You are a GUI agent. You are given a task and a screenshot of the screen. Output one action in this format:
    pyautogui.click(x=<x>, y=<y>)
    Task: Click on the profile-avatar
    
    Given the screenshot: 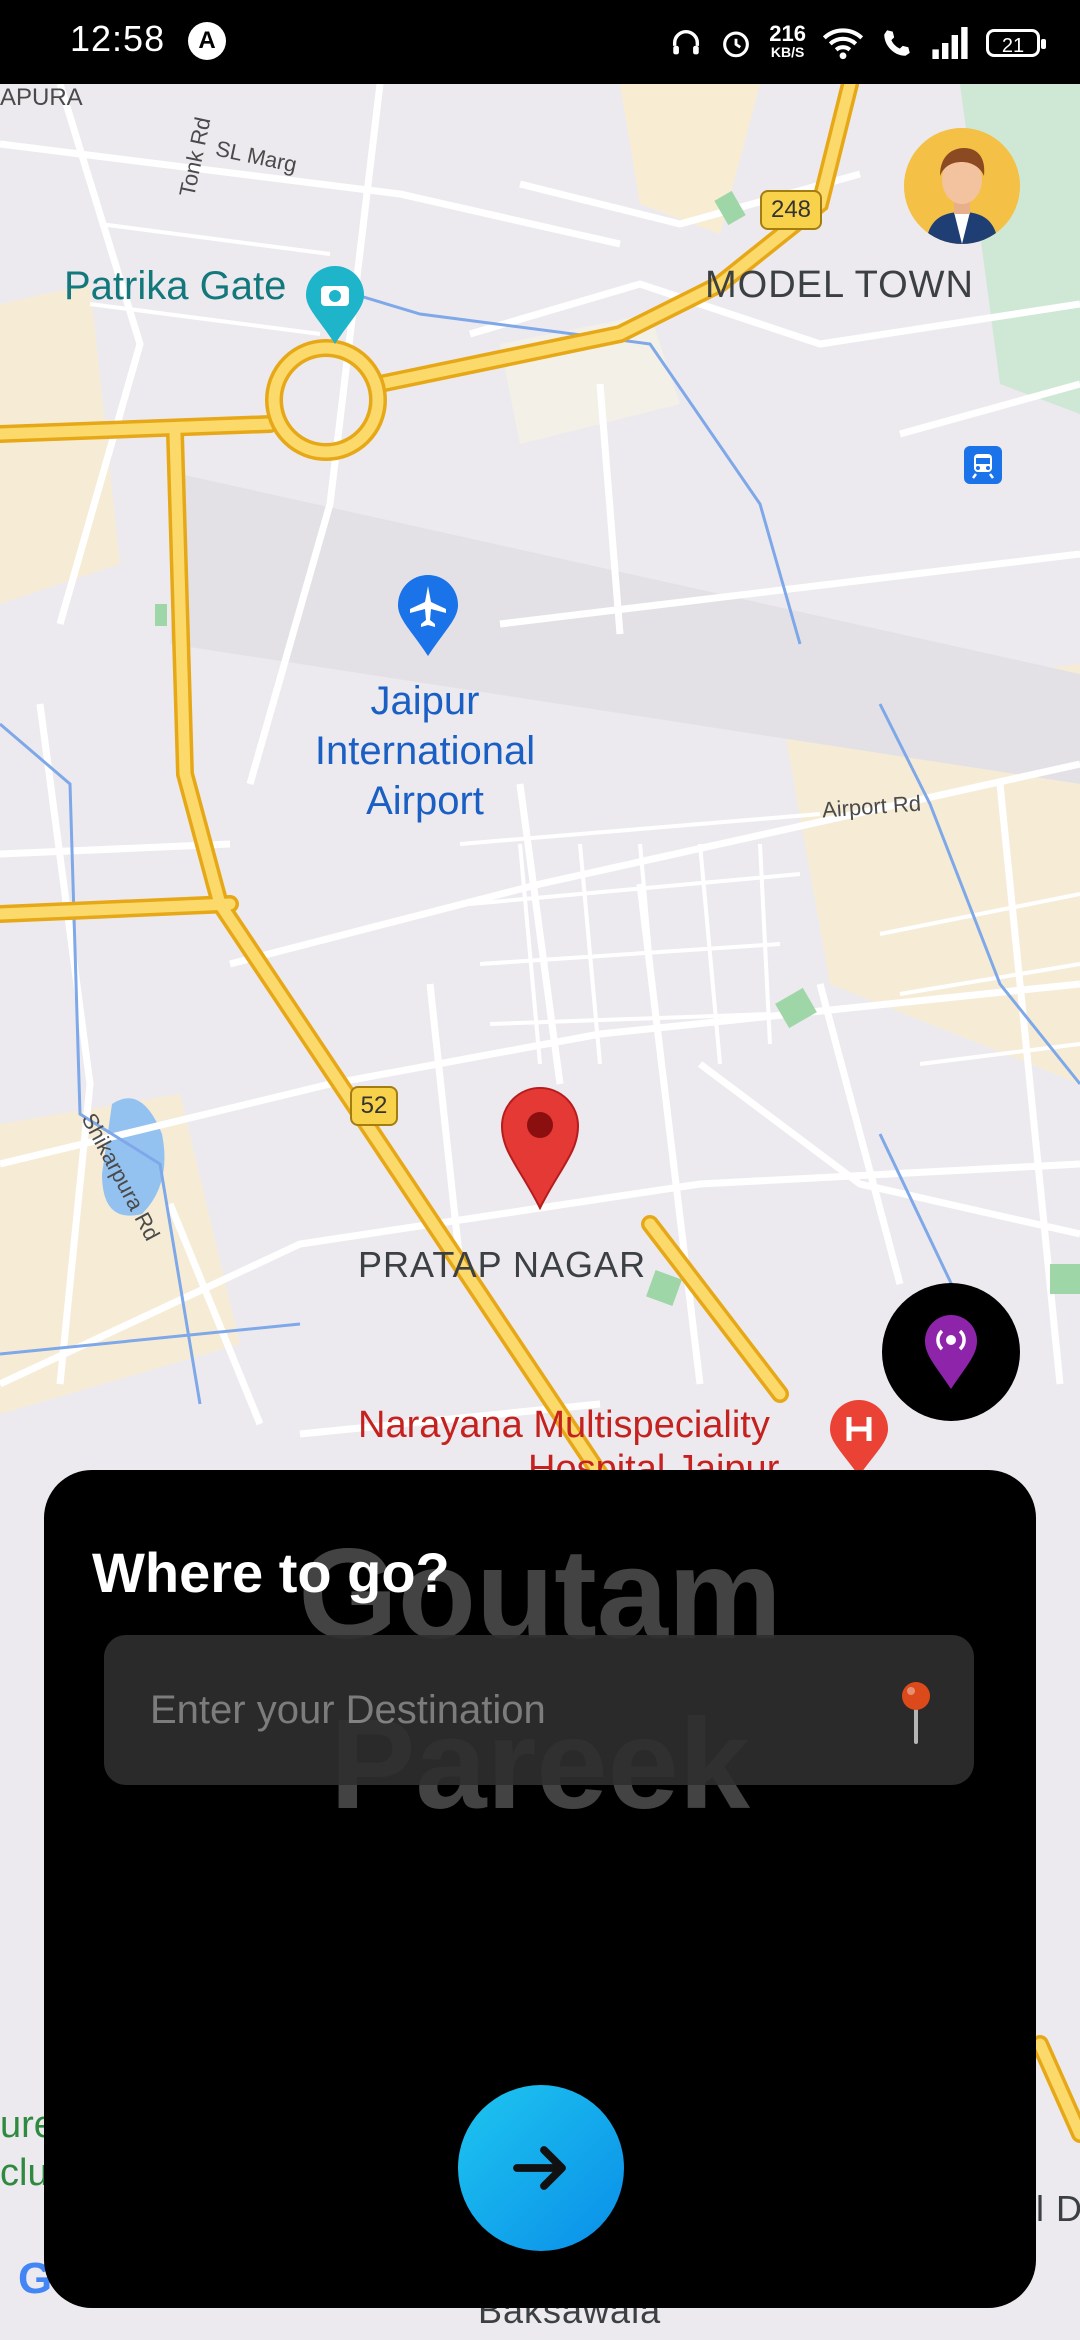 What is the action you would take?
    pyautogui.click(x=962, y=186)
    